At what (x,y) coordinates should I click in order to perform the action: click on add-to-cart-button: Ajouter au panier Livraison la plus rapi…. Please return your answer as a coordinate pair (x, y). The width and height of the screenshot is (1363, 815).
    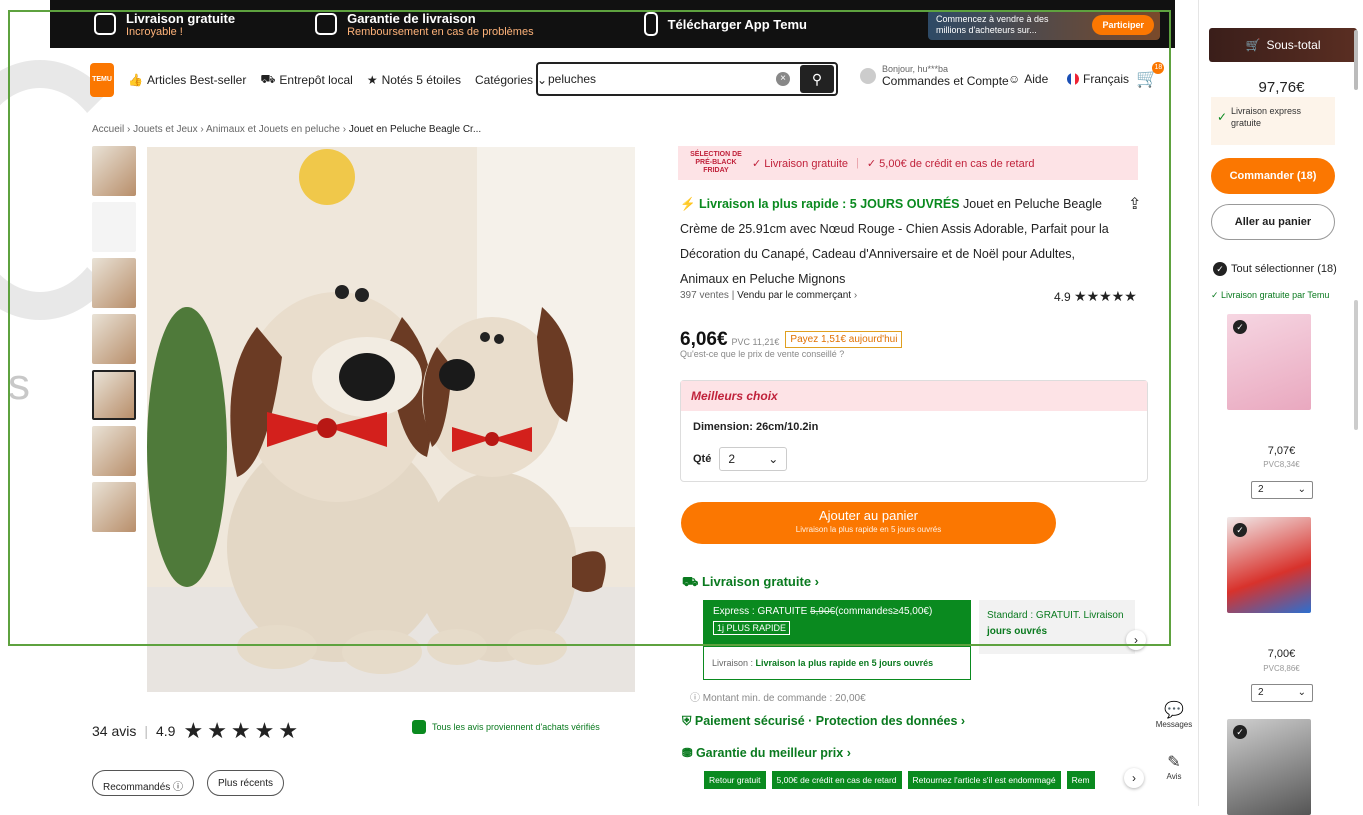
    Looking at the image, I should click on (868, 523).